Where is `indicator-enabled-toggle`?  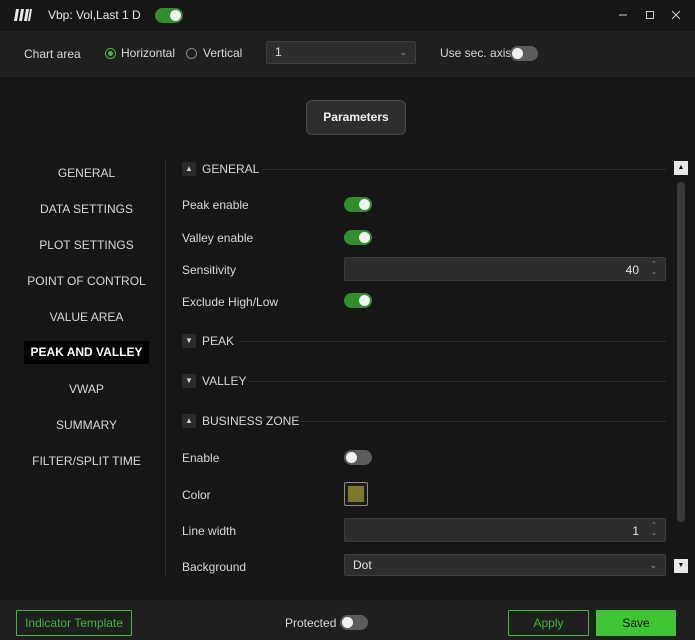
indicator-enabled-toggle is located at coordinates (169, 15).